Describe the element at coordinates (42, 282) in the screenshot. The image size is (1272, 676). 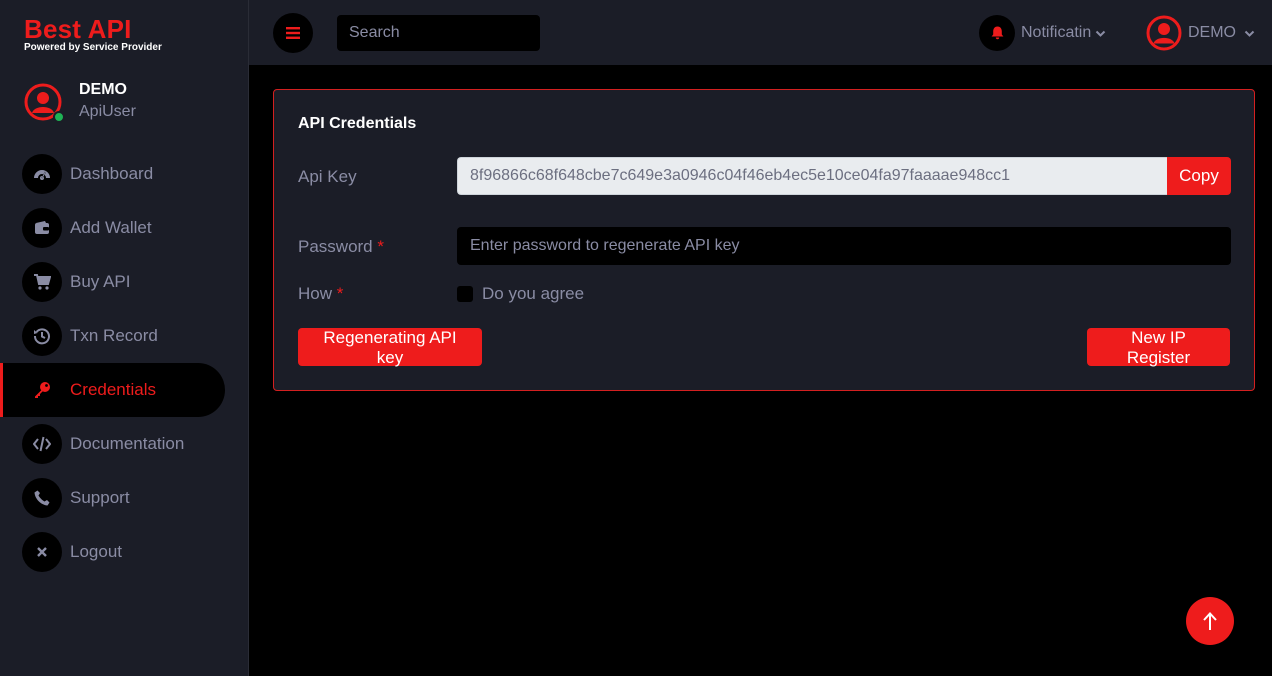
I see `cart-icon` at that location.